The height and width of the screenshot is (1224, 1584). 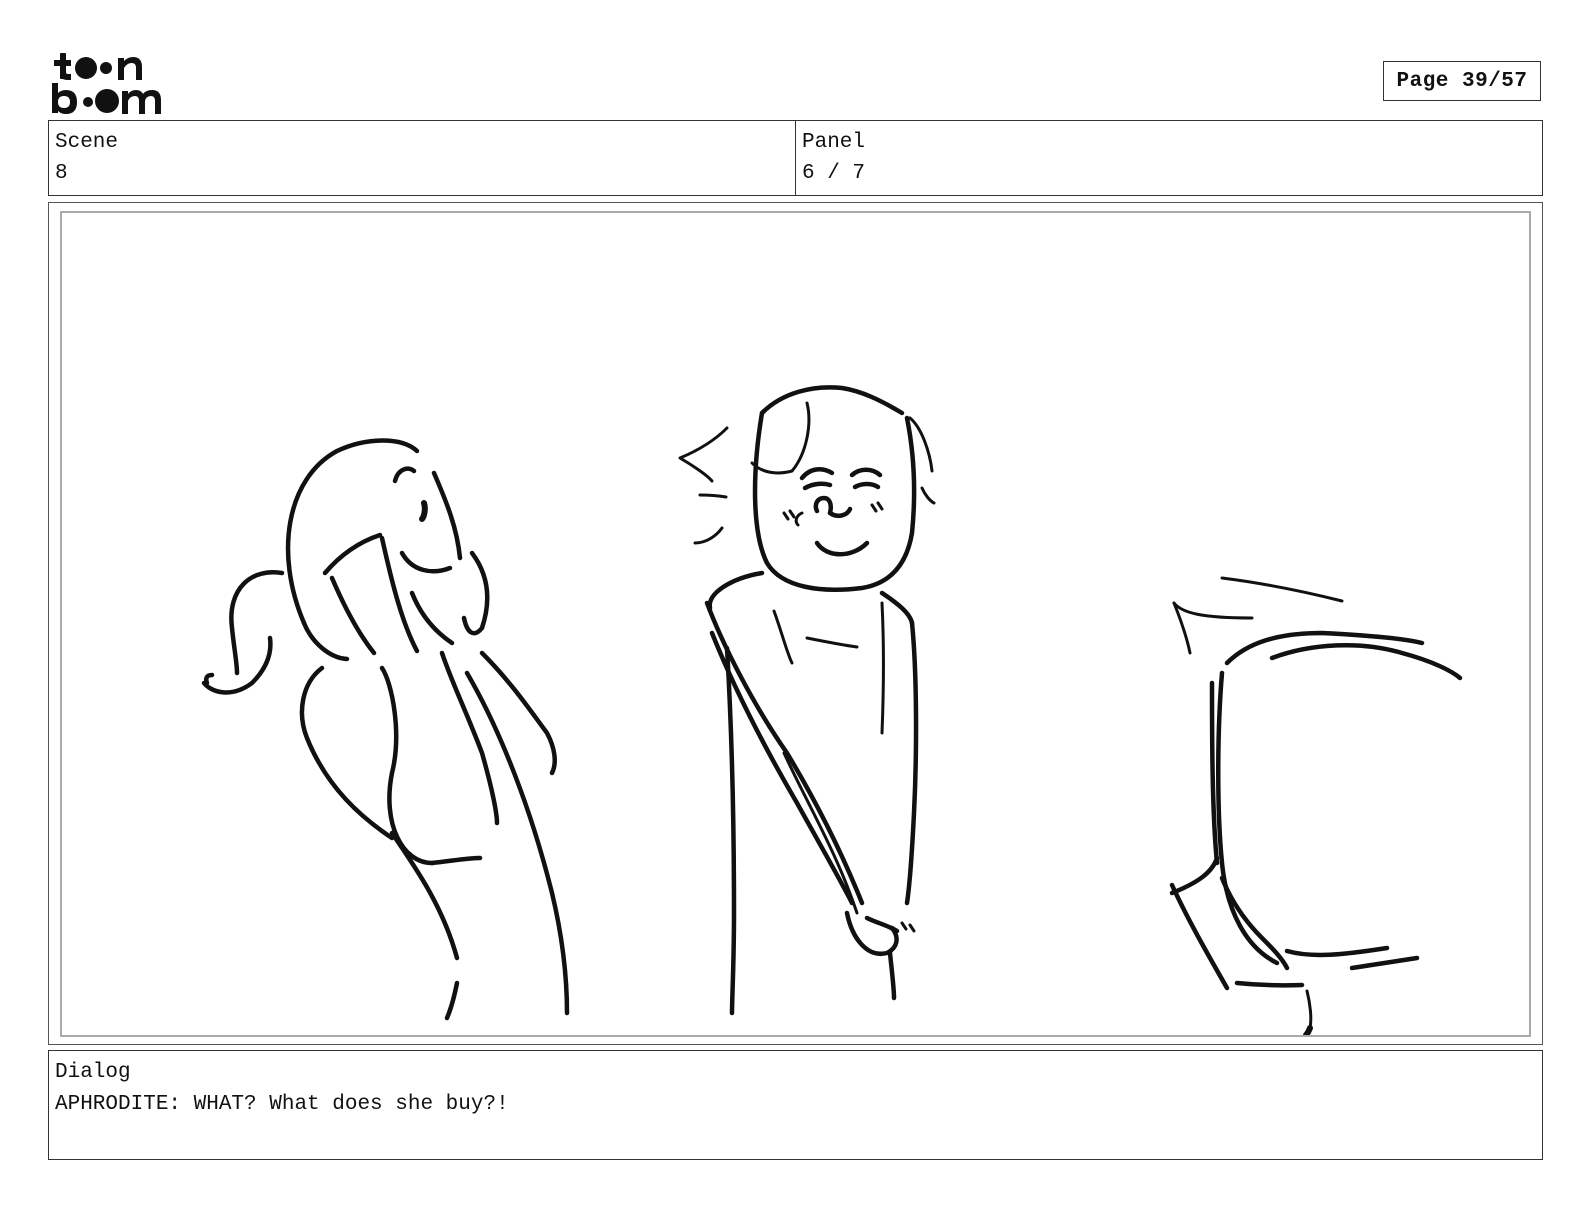 What do you see at coordinates (1168, 158) in the screenshot?
I see `panel-cell: Panel 6 / 7` at bounding box center [1168, 158].